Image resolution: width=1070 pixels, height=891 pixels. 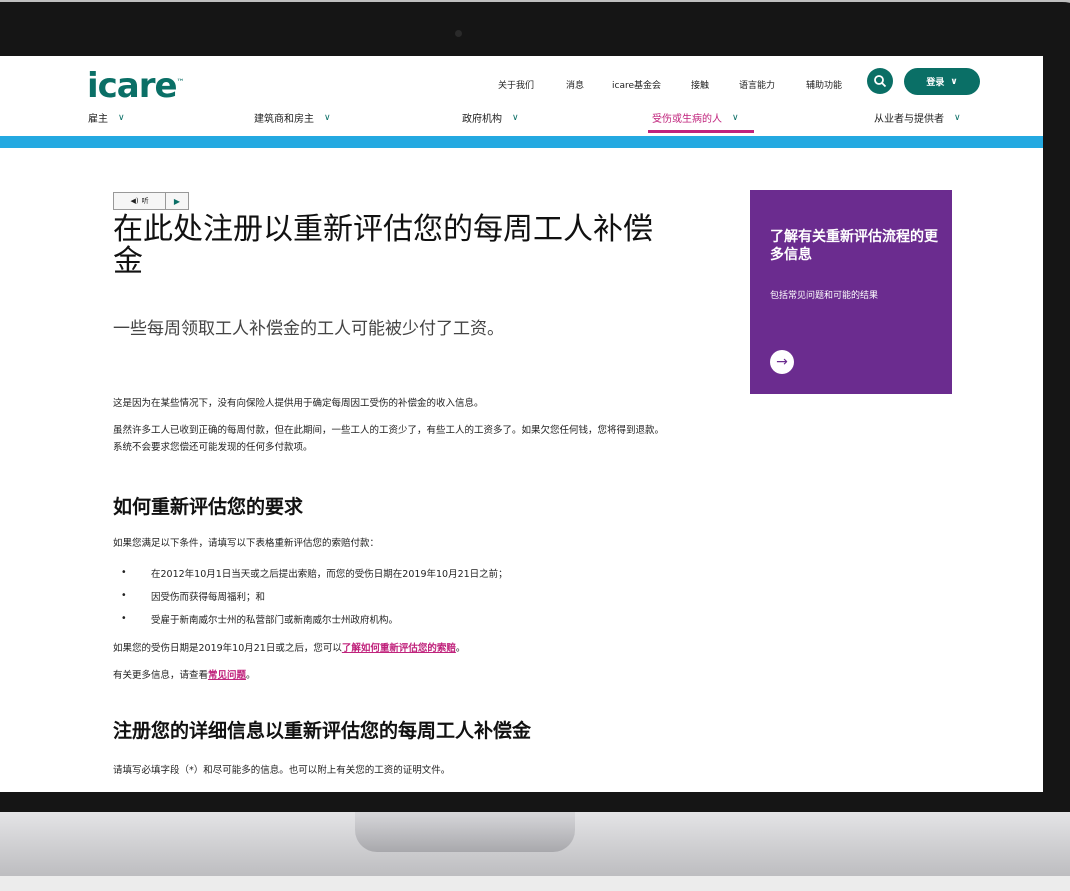 I want to click on camera-icon, so click(x=458, y=33).